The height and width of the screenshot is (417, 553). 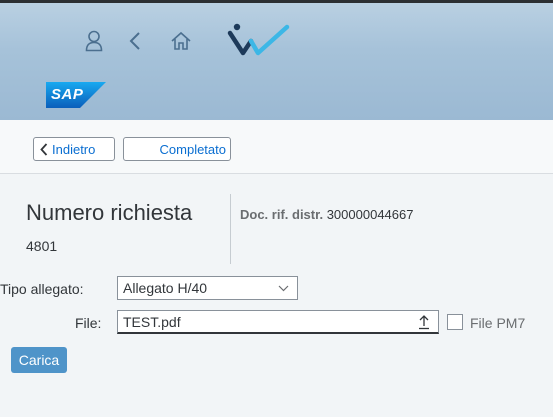 What do you see at coordinates (424, 322) in the screenshot?
I see `upload-icon` at bounding box center [424, 322].